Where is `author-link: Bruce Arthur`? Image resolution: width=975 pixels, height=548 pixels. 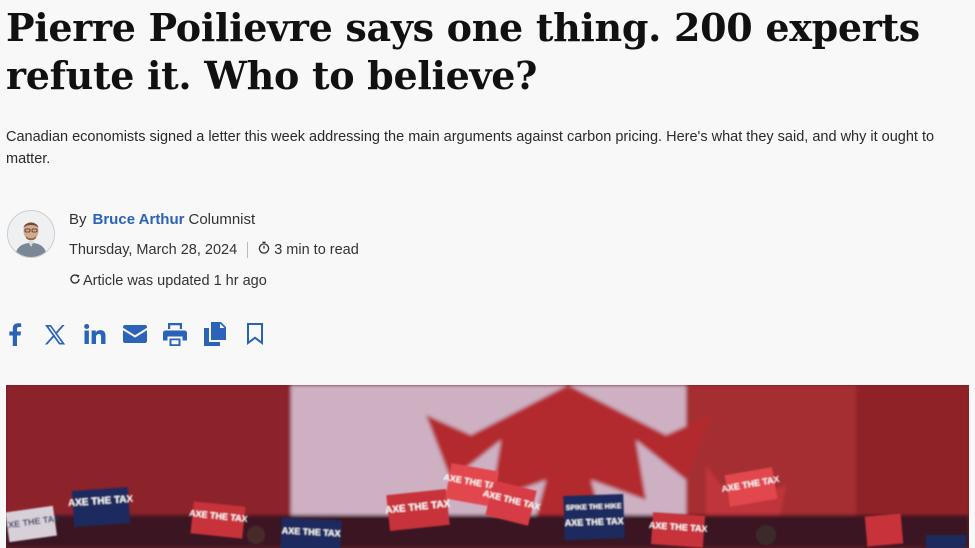 author-link: Bruce Arthur is located at coordinates (139, 219).